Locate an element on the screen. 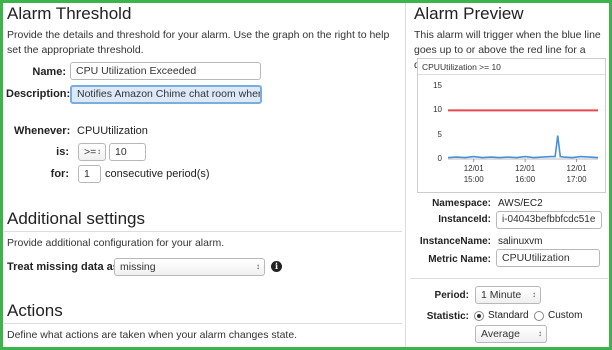 The image size is (612, 350). standard-radio is located at coordinates (479, 316).